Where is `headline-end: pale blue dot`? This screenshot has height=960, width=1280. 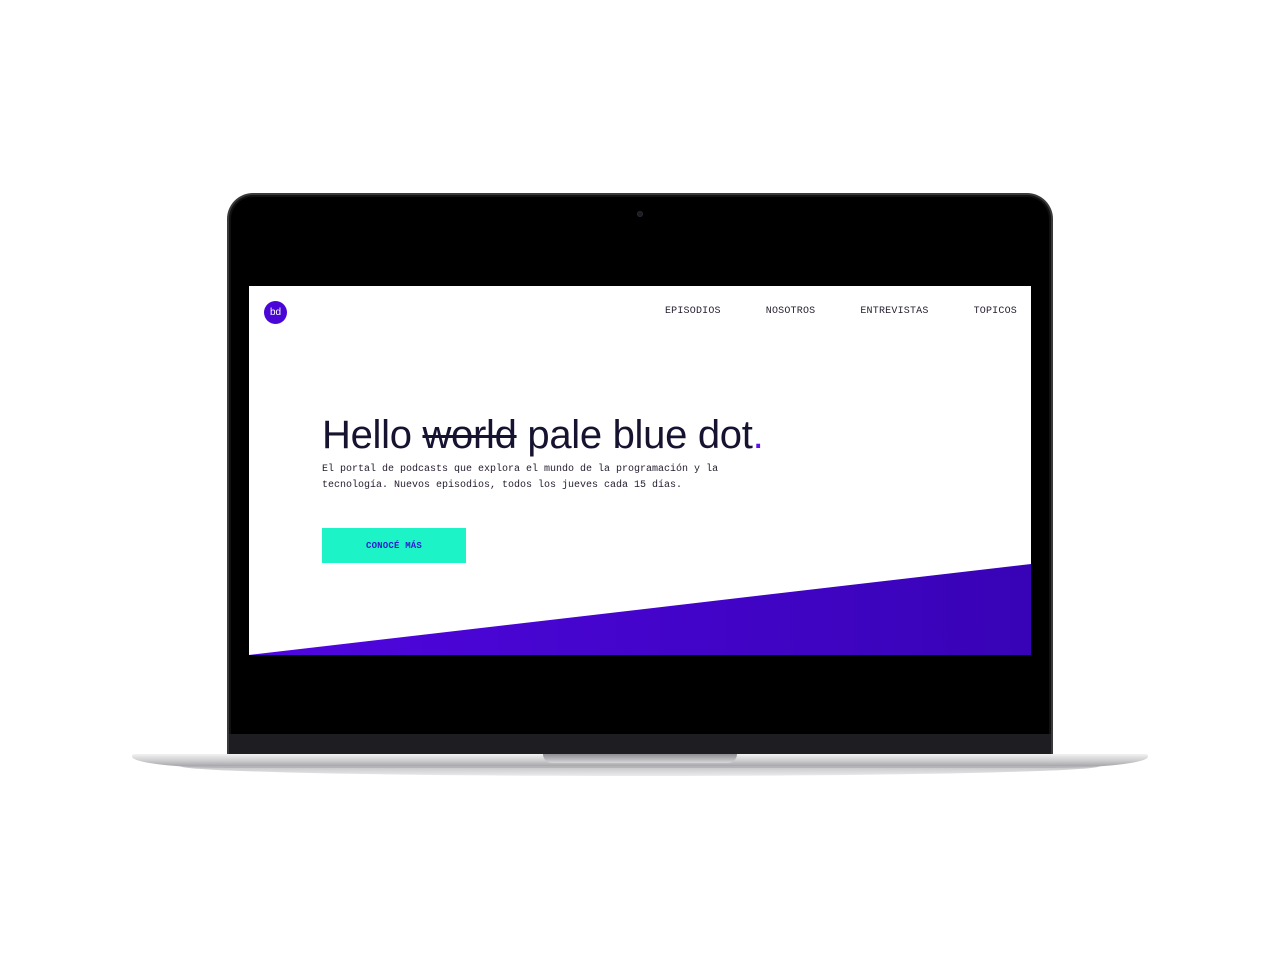 headline-end: pale blue dot is located at coordinates (634, 435).